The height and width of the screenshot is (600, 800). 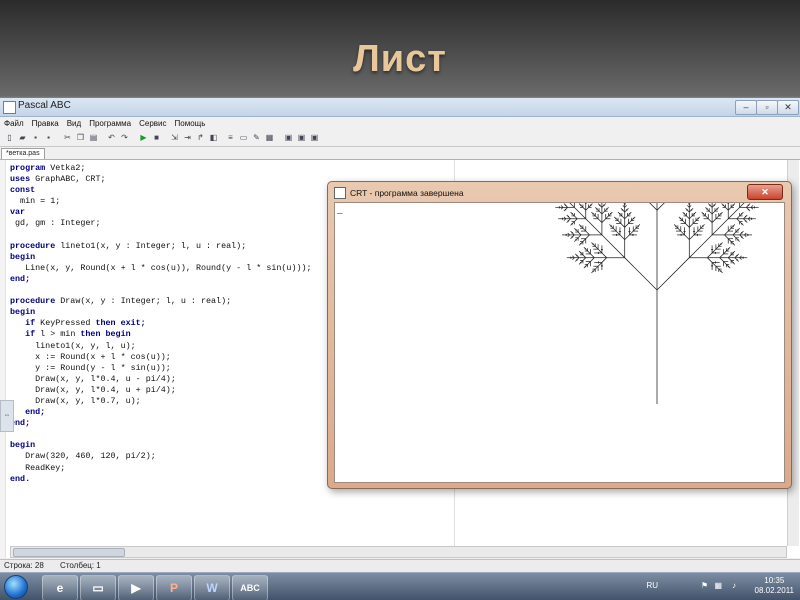 I want to click on horizontal-scrollbar, so click(x=398, y=552).